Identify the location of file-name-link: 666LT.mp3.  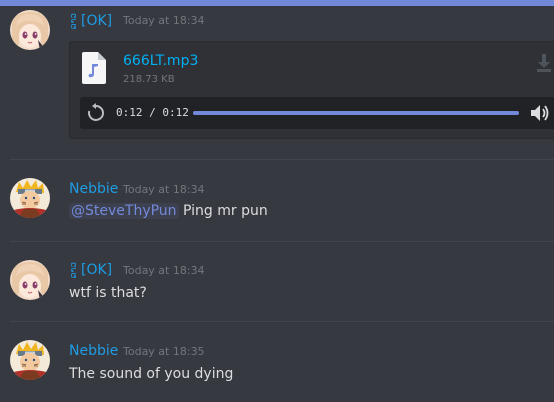
(160, 61).